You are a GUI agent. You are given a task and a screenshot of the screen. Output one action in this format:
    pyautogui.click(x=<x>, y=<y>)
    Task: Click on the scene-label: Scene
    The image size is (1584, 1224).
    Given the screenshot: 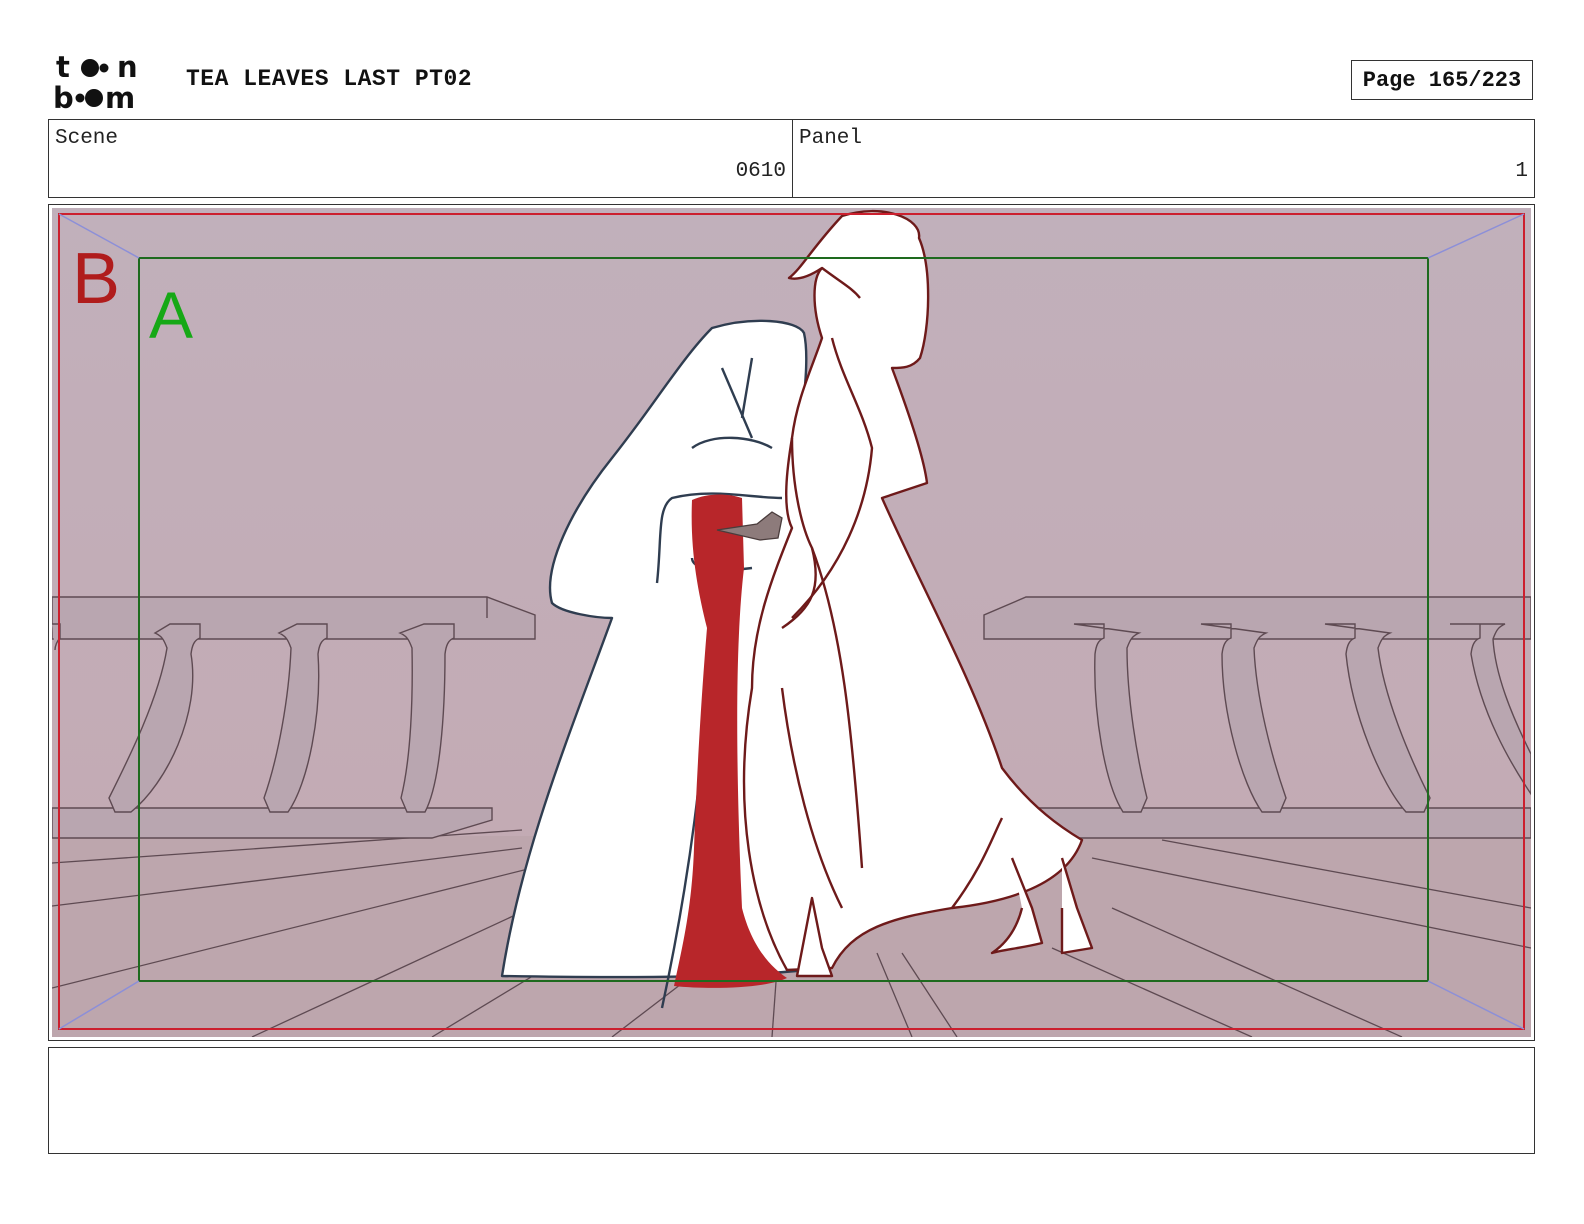 What is the action you would take?
    pyautogui.click(x=87, y=138)
    